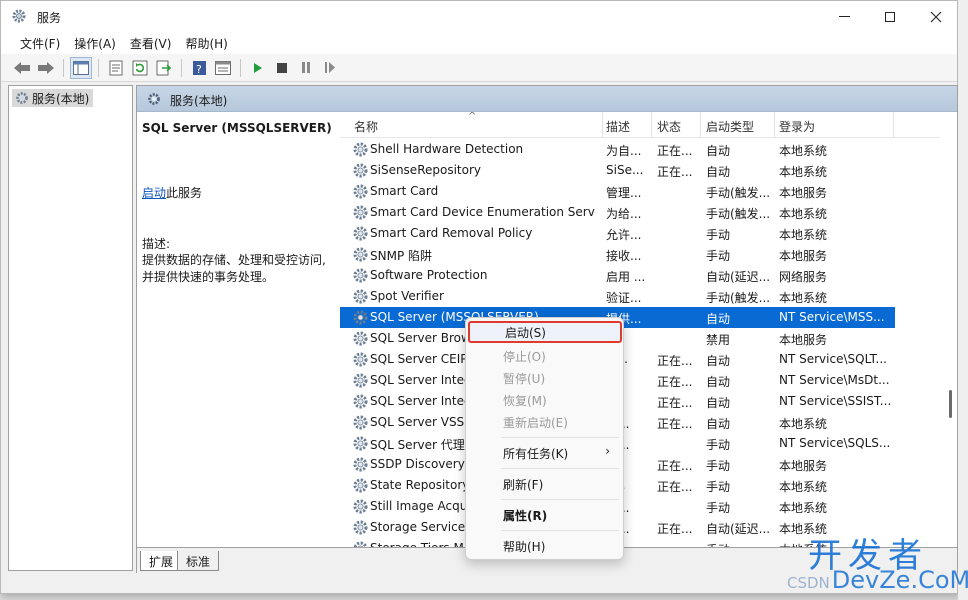 The image size is (968, 600). What do you see at coordinates (95, 43) in the screenshot?
I see `menu-action: 操作(A)` at bounding box center [95, 43].